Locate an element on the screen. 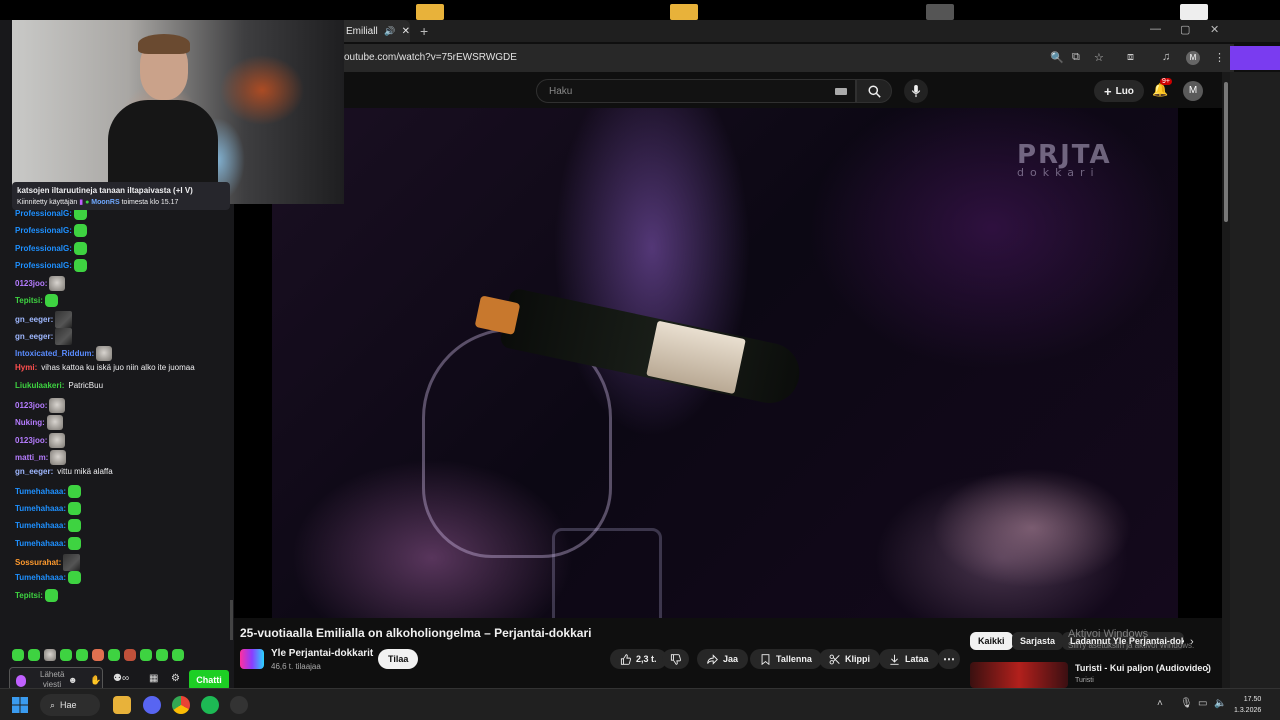 Image resolution: width=1280 pixels, height=720 pixels. keyboard-icon is located at coordinates (841, 91).